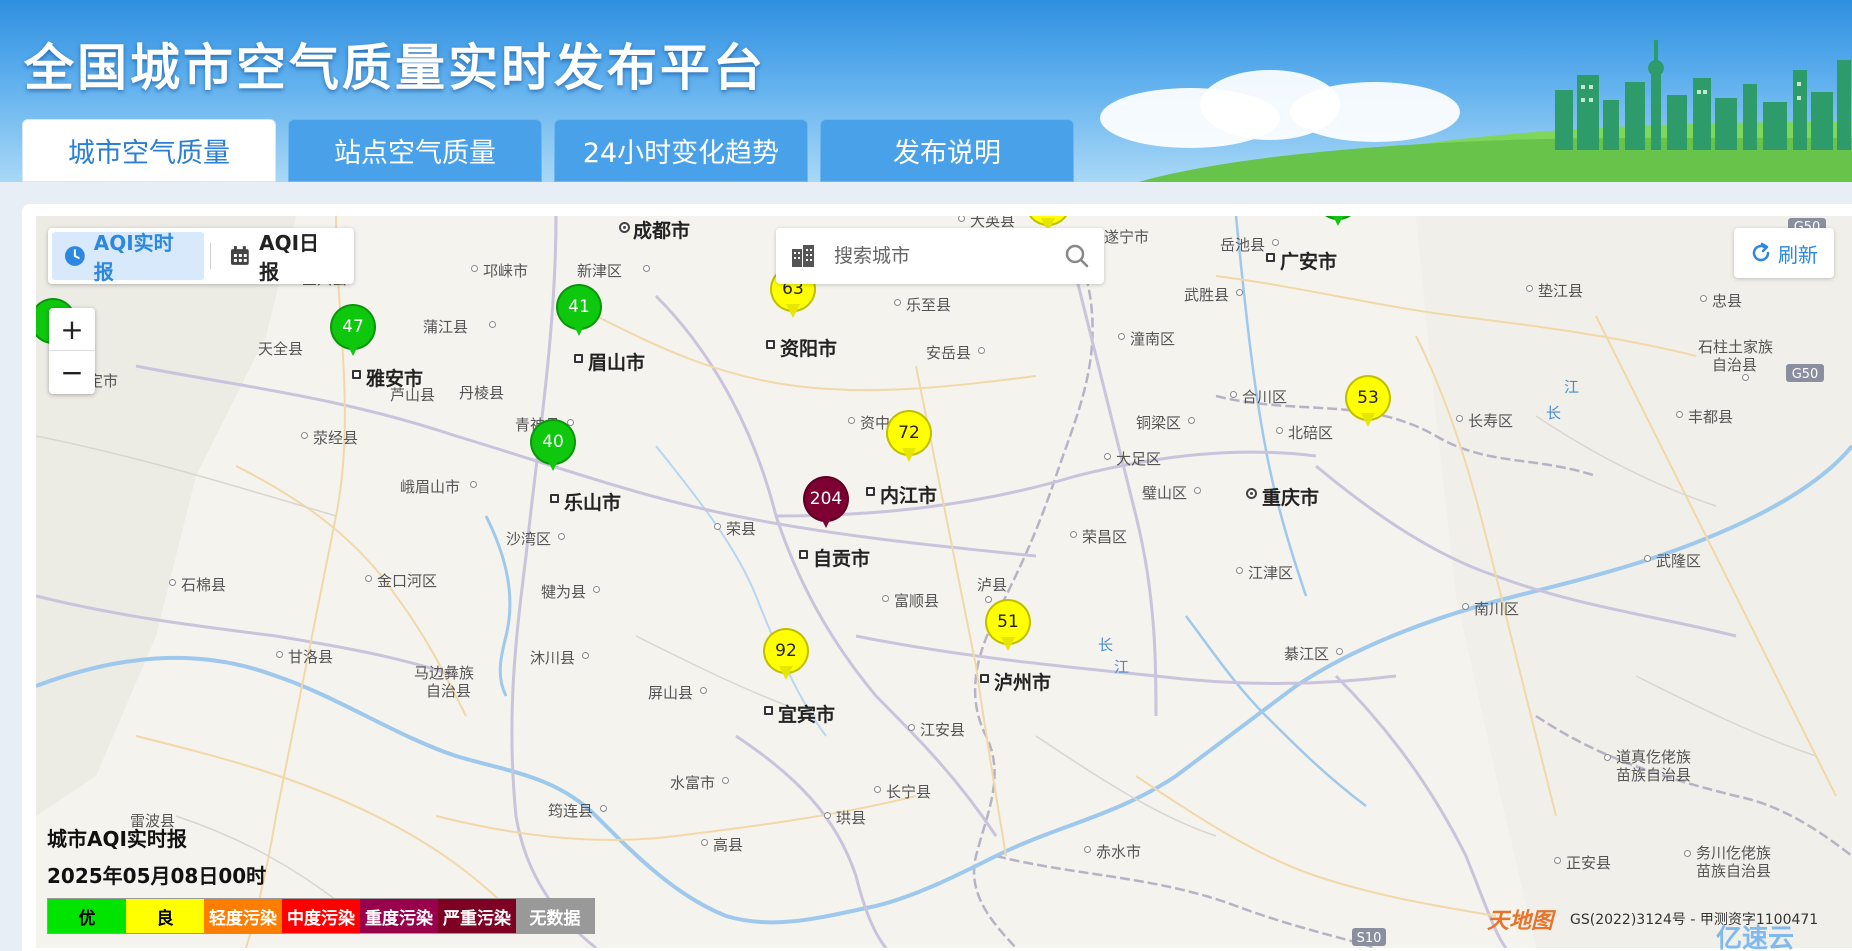  I want to click on tab-release-notes: 发布说明, so click(947, 150).